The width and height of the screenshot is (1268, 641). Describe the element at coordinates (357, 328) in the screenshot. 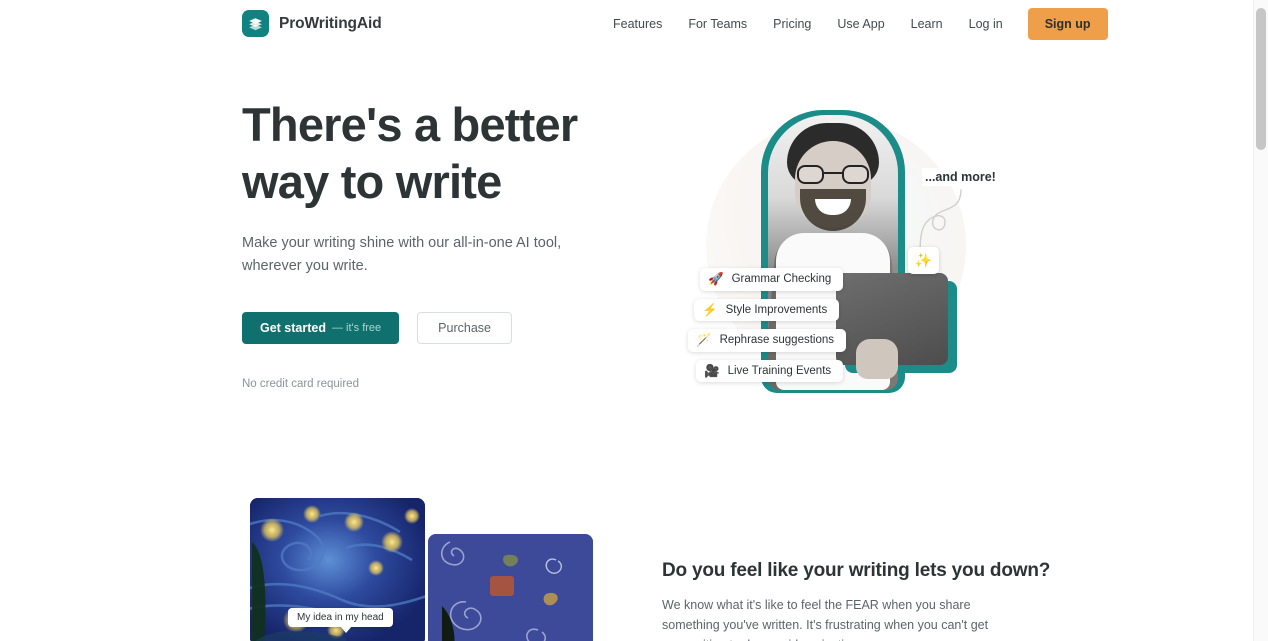

I see `get-started-sublabel: — it's free` at that location.